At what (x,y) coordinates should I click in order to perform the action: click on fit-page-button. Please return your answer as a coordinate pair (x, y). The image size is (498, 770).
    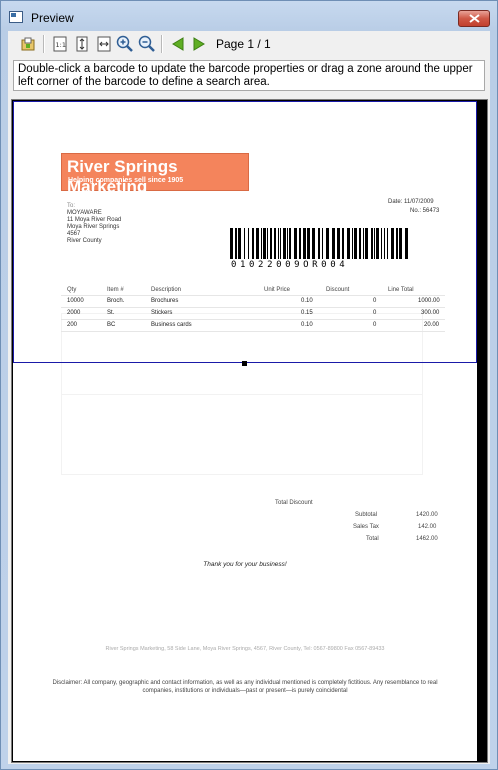
    Looking at the image, I should click on (82, 44).